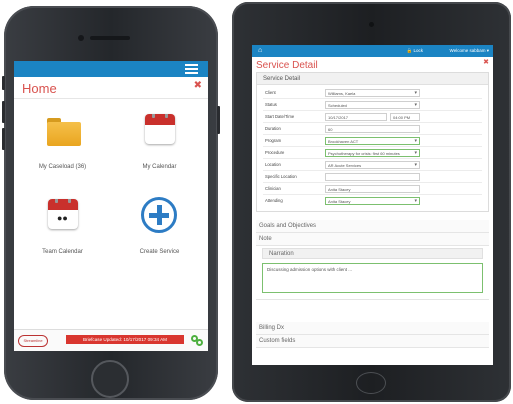 This screenshot has height=404, width=513. What do you see at coordinates (405, 117) in the screenshot?
I see `start-time-input: 04:00 PM` at bounding box center [405, 117].